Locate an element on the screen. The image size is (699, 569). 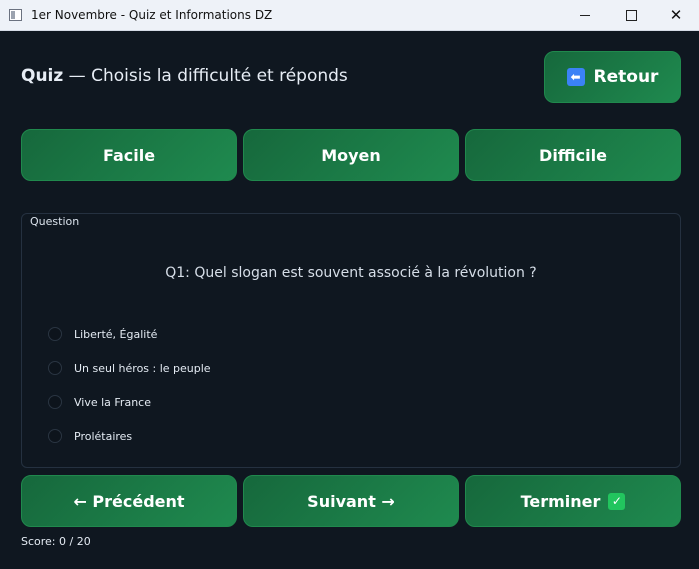
answer-option-label: Vive la France is located at coordinates (112, 402).